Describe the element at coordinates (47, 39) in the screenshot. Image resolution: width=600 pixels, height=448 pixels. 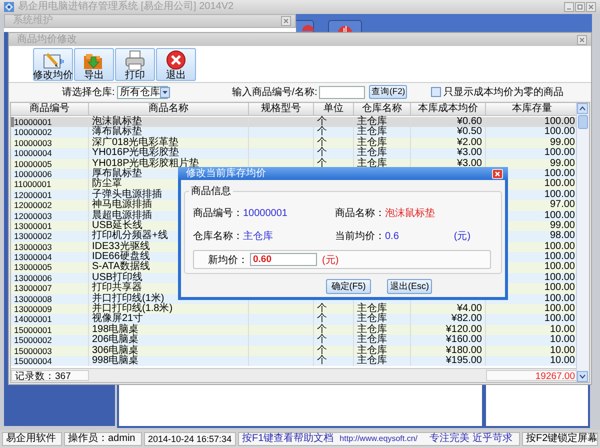
I see `window-title: 商品均价修改` at that location.